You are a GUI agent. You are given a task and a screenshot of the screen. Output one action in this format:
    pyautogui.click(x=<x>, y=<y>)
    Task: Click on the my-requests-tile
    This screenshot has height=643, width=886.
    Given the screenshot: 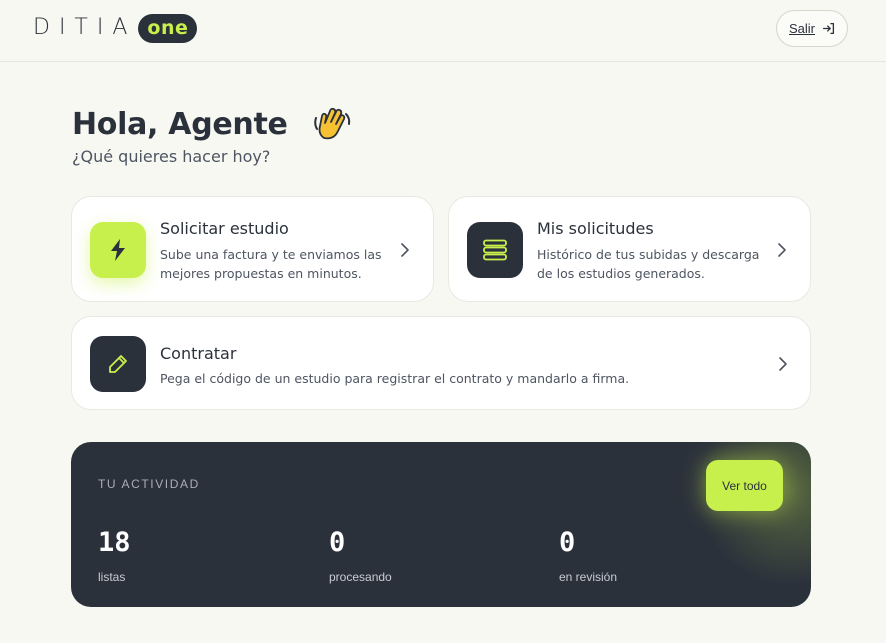 What is the action you would take?
    pyautogui.click(x=495, y=250)
    